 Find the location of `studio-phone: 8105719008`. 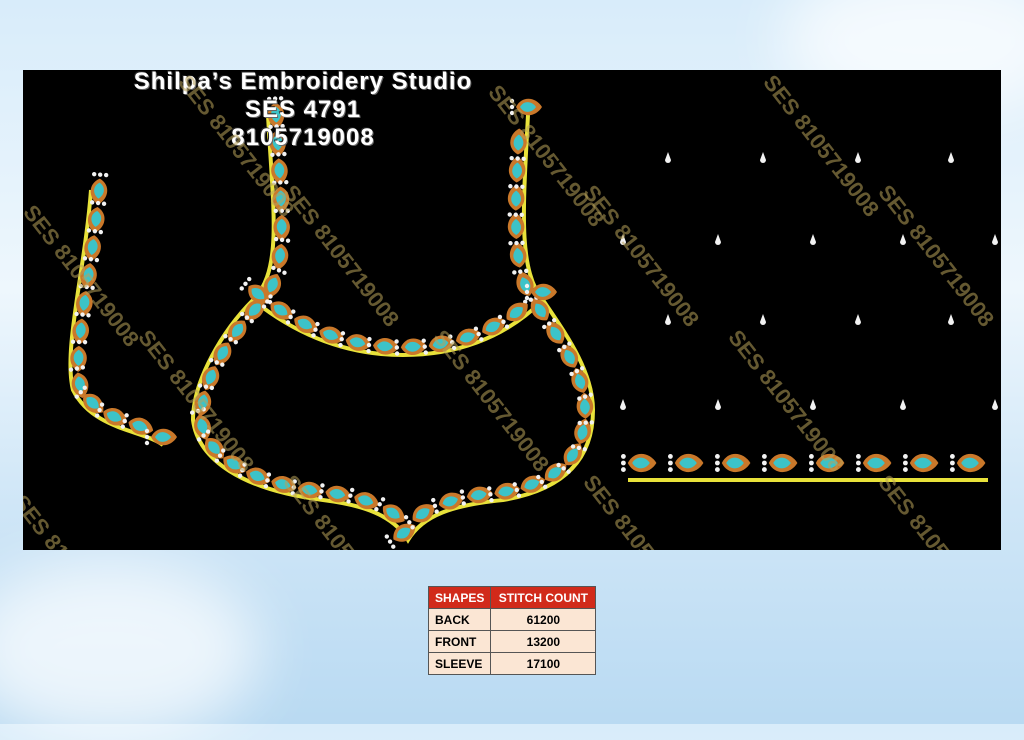

studio-phone: 8105719008 is located at coordinates (303, 137).